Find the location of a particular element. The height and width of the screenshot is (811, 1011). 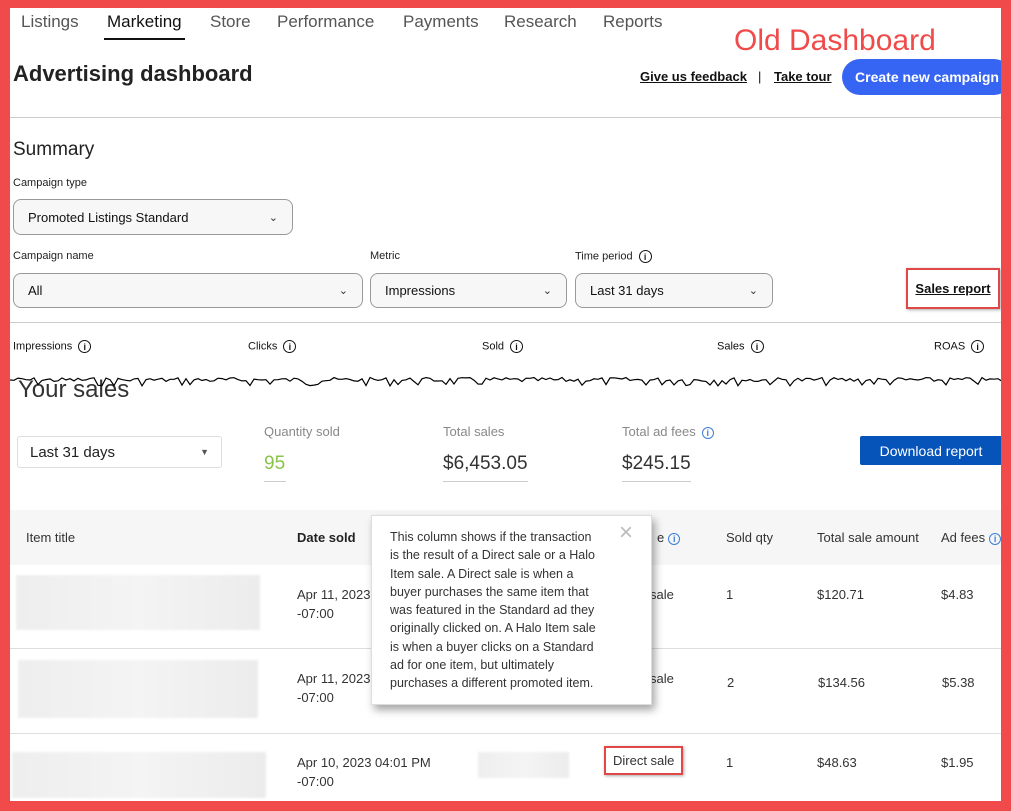

tab-payments: Payments is located at coordinates (441, 22).